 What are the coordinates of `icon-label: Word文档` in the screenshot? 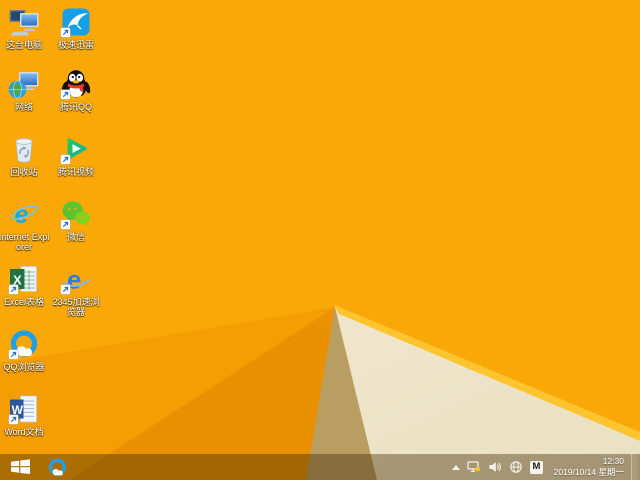 It's located at (24, 432).